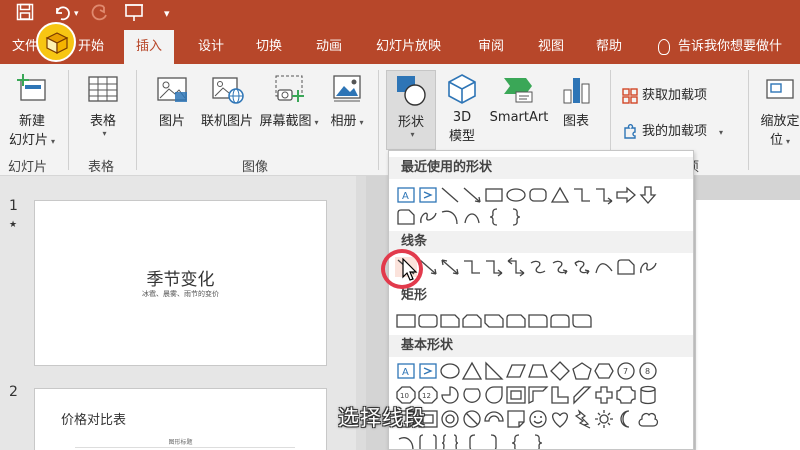  What do you see at coordinates (406, 217) in the screenshot?
I see `snip-rectangle-shape-icon` at bounding box center [406, 217].